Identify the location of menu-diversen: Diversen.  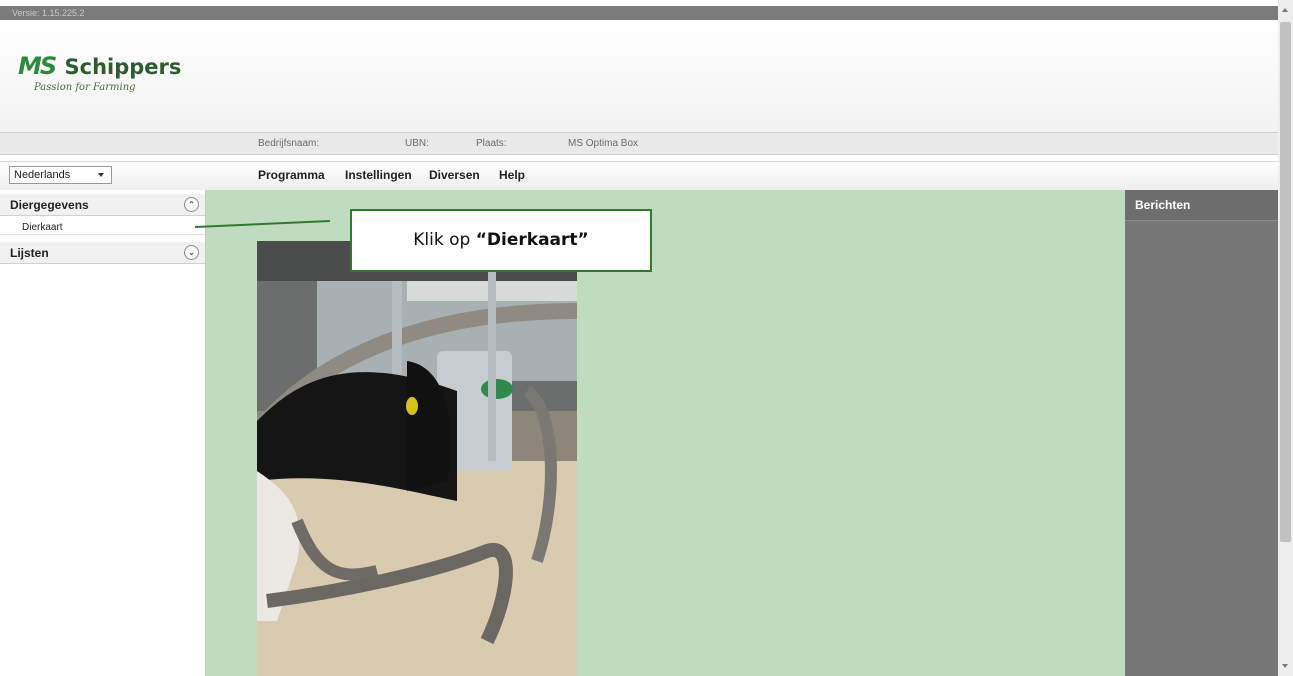
(454, 175).